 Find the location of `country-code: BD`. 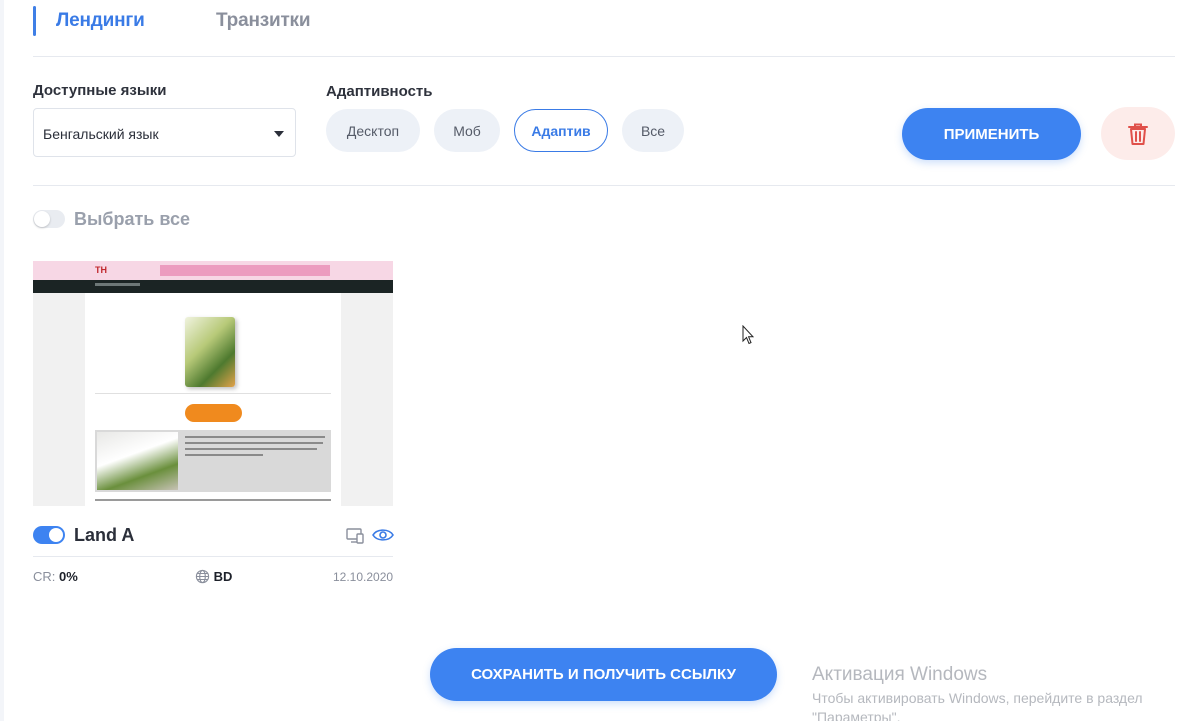

country-code: BD is located at coordinates (223, 576).